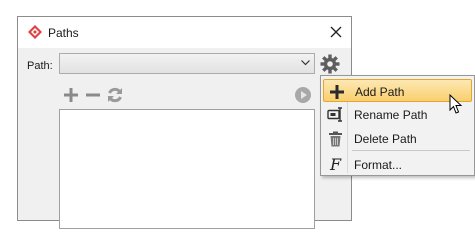  I want to click on function-icon: F, so click(335, 164).